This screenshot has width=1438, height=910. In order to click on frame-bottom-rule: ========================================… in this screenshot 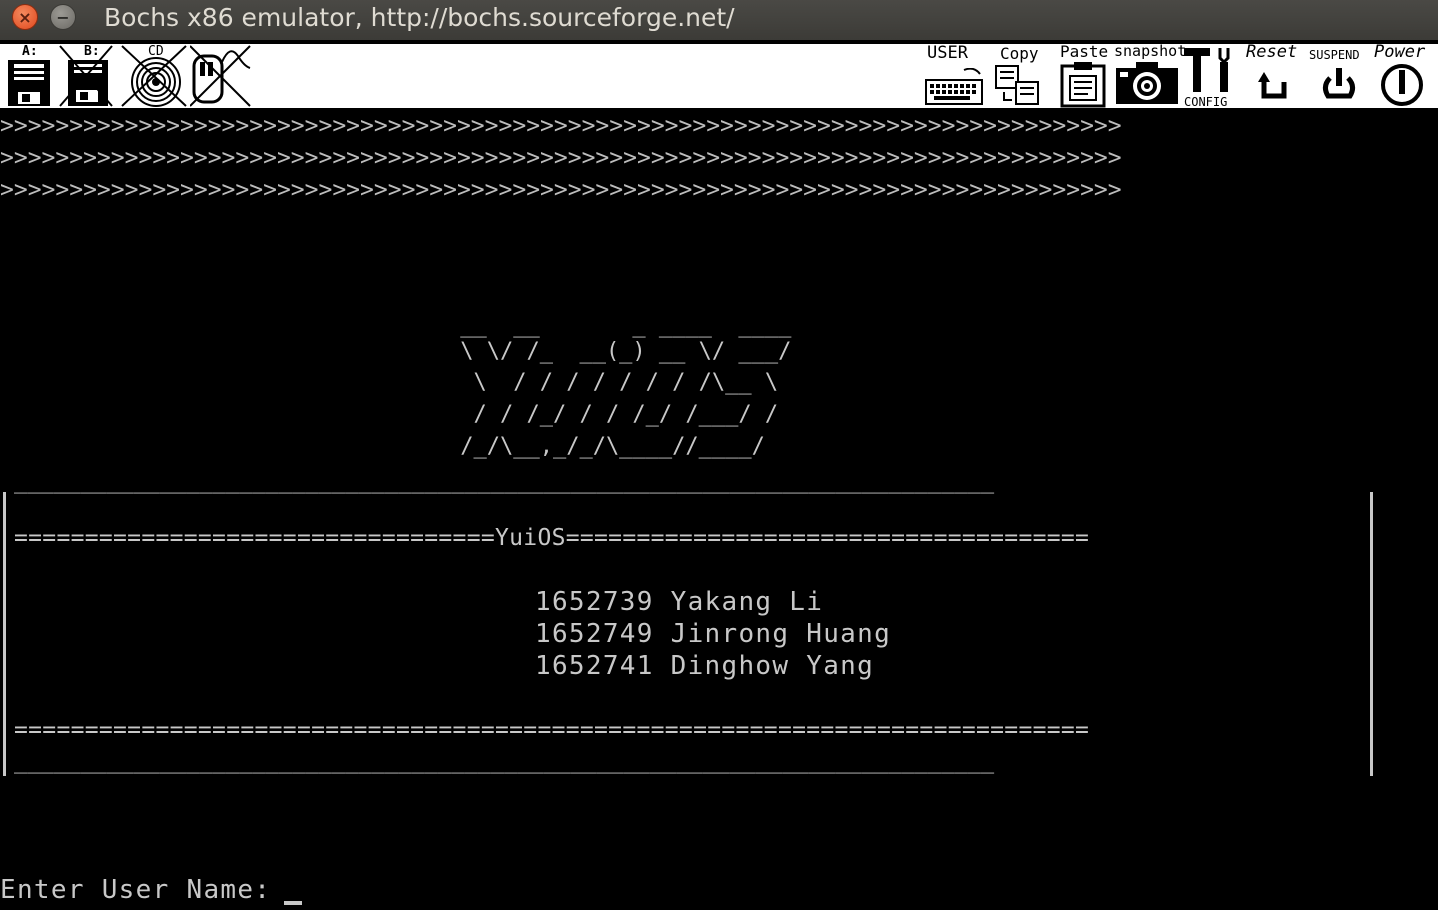, I will do `click(552, 730)`.